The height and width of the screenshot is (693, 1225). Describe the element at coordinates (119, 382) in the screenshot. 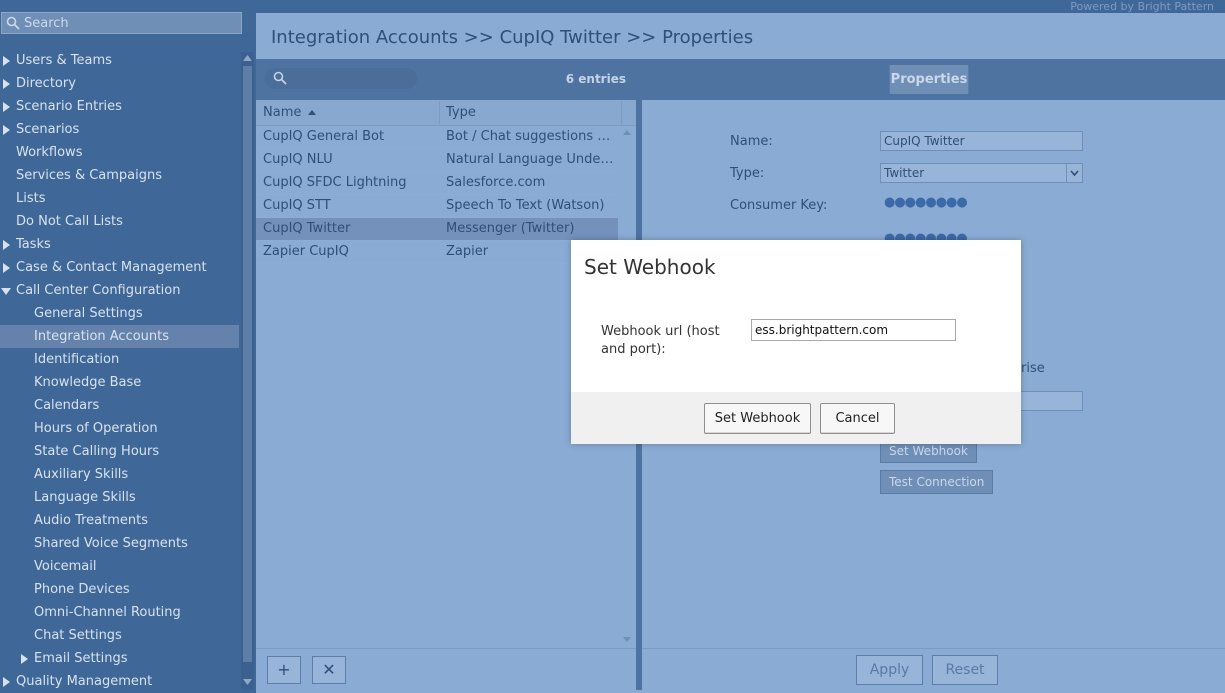

I see `nav-knowledge-base: Knowledge Base` at that location.